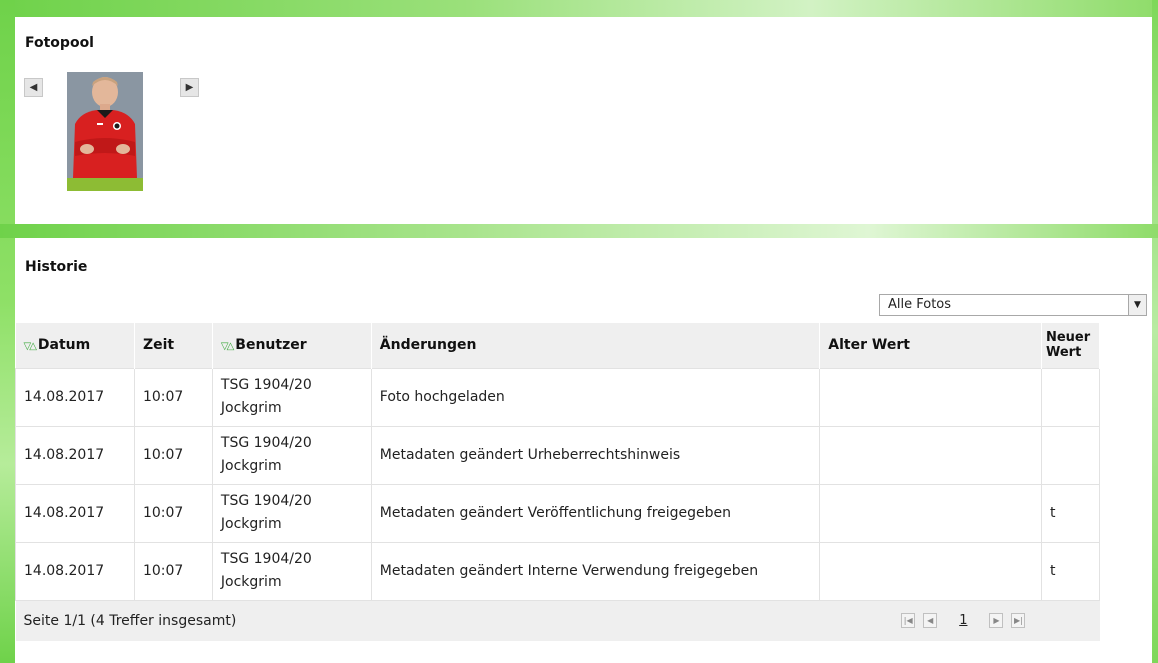 The width and height of the screenshot is (1158, 663). I want to click on frame-divider, so click(579, 231).